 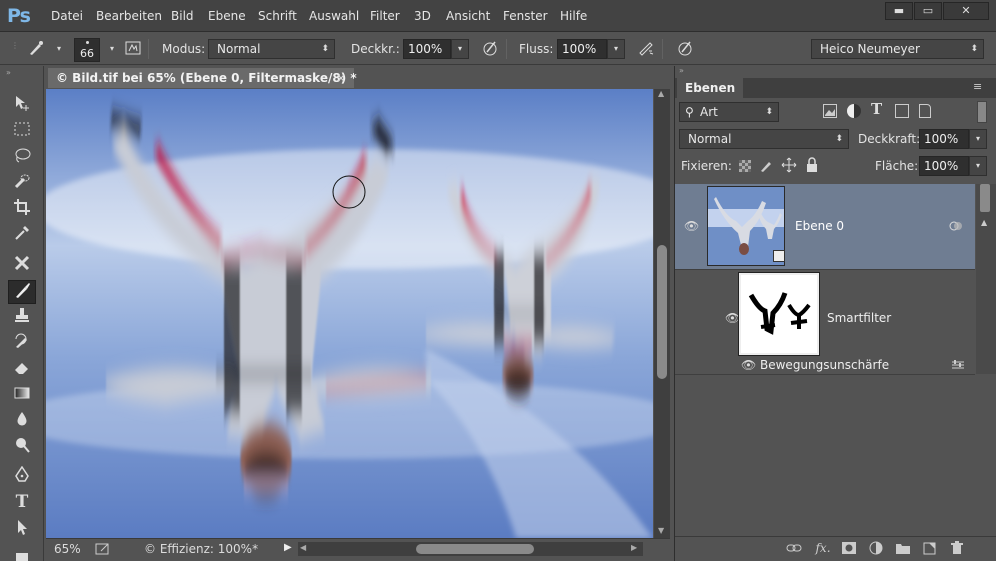 I want to click on scroll-down-icon: ▼, so click(x=661, y=530).